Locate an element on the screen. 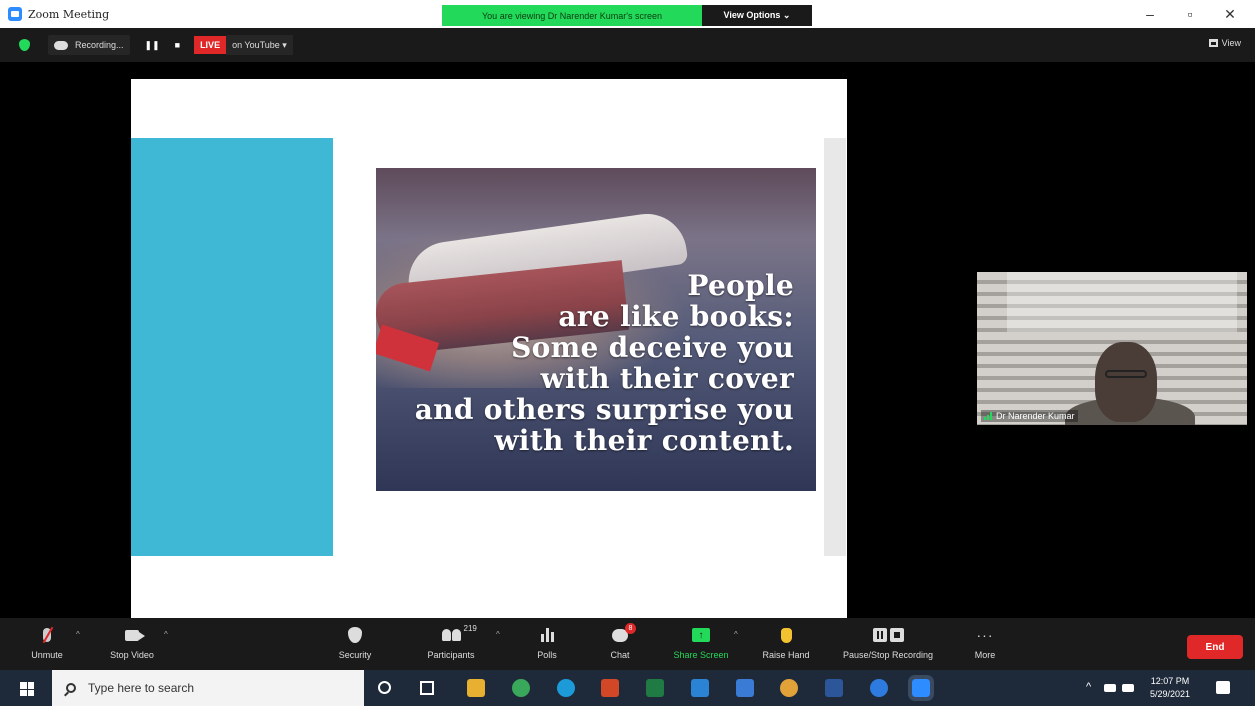 The height and width of the screenshot is (706, 1255). live-badge: LIVE is located at coordinates (210, 45).